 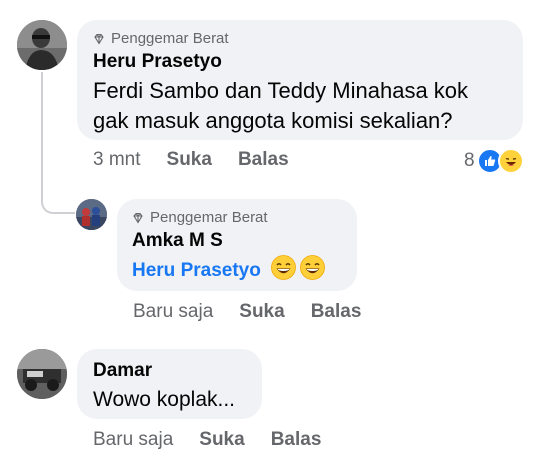 What do you see at coordinates (177, 241) in the screenshot?
I see `reply-author: Amka M S` at bounding box center [177, 241].